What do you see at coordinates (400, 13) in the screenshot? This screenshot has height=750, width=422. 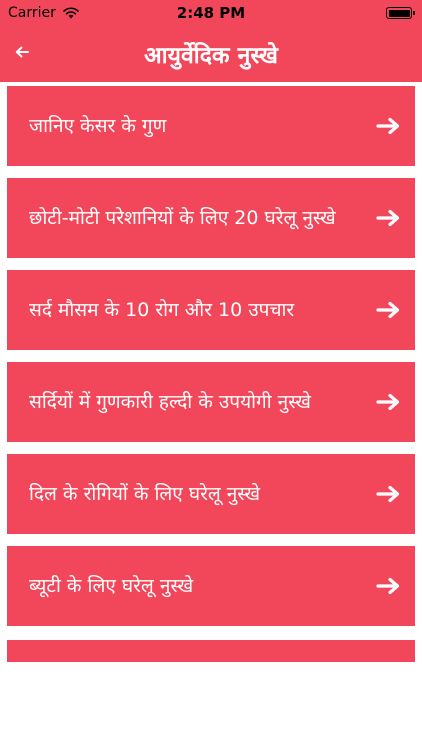 I see `battery-icon` at bounding box center [400, 13].